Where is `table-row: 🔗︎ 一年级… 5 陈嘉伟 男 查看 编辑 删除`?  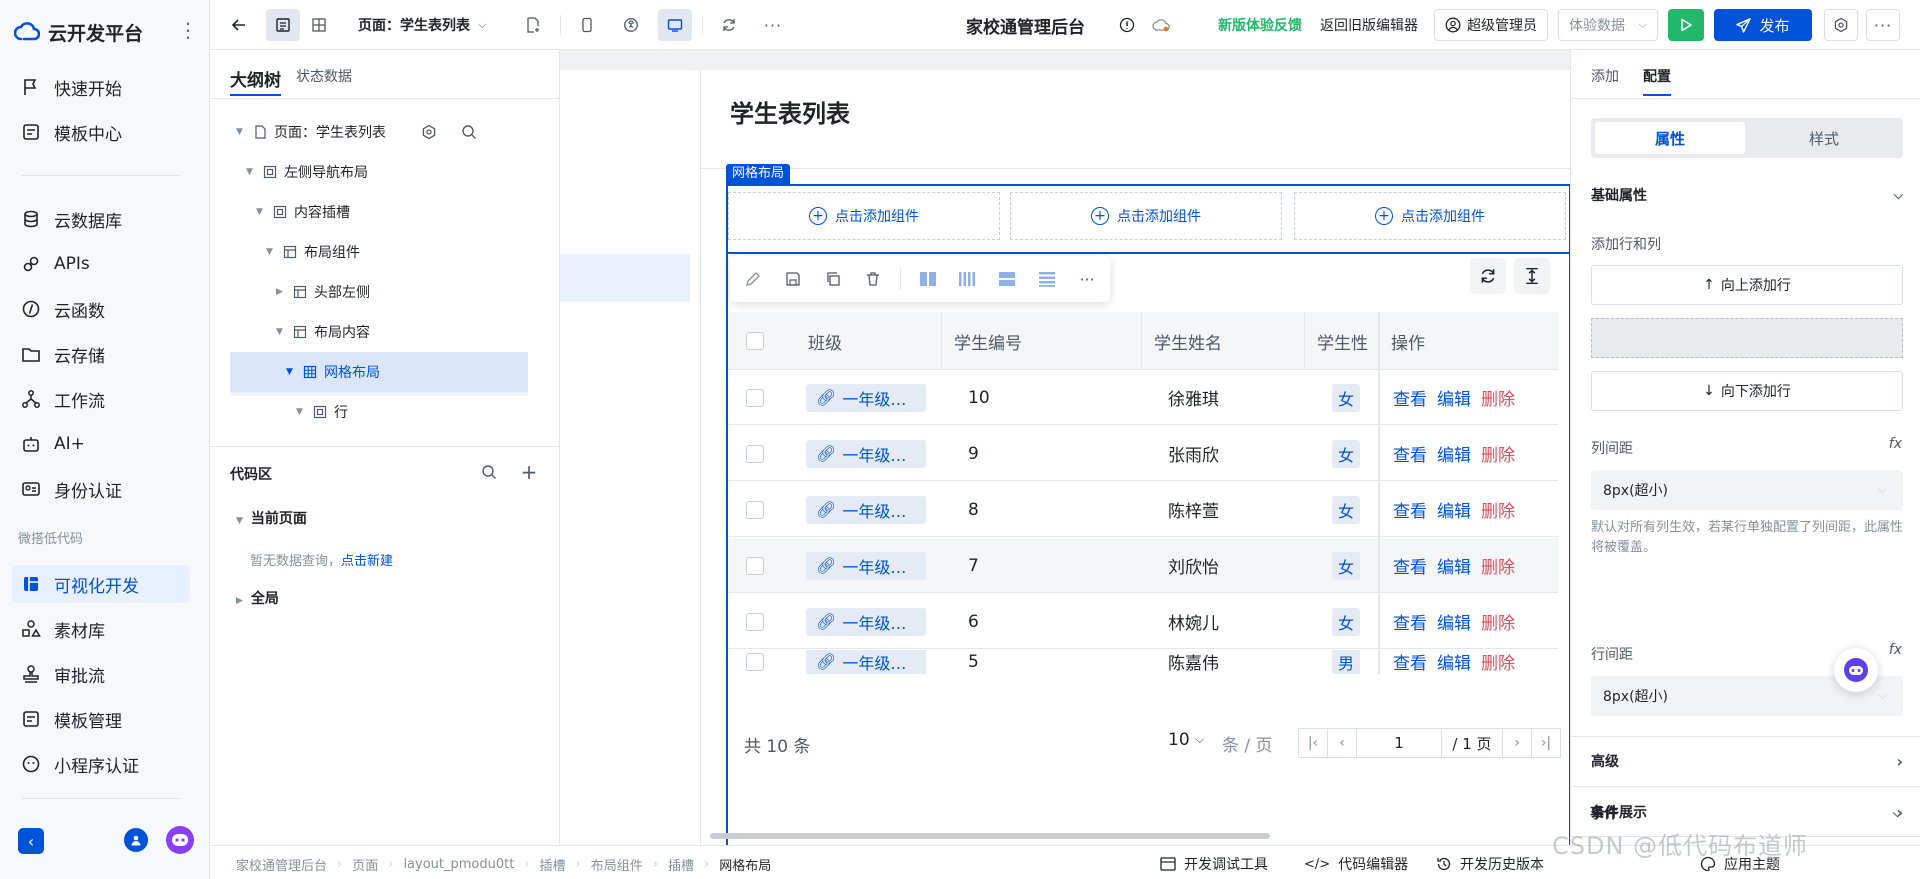
table-row: 🔗︎ 一年级… 5 陈嘉伟 男 查看 编辑 删除 is located at coordinates (1143, 662).